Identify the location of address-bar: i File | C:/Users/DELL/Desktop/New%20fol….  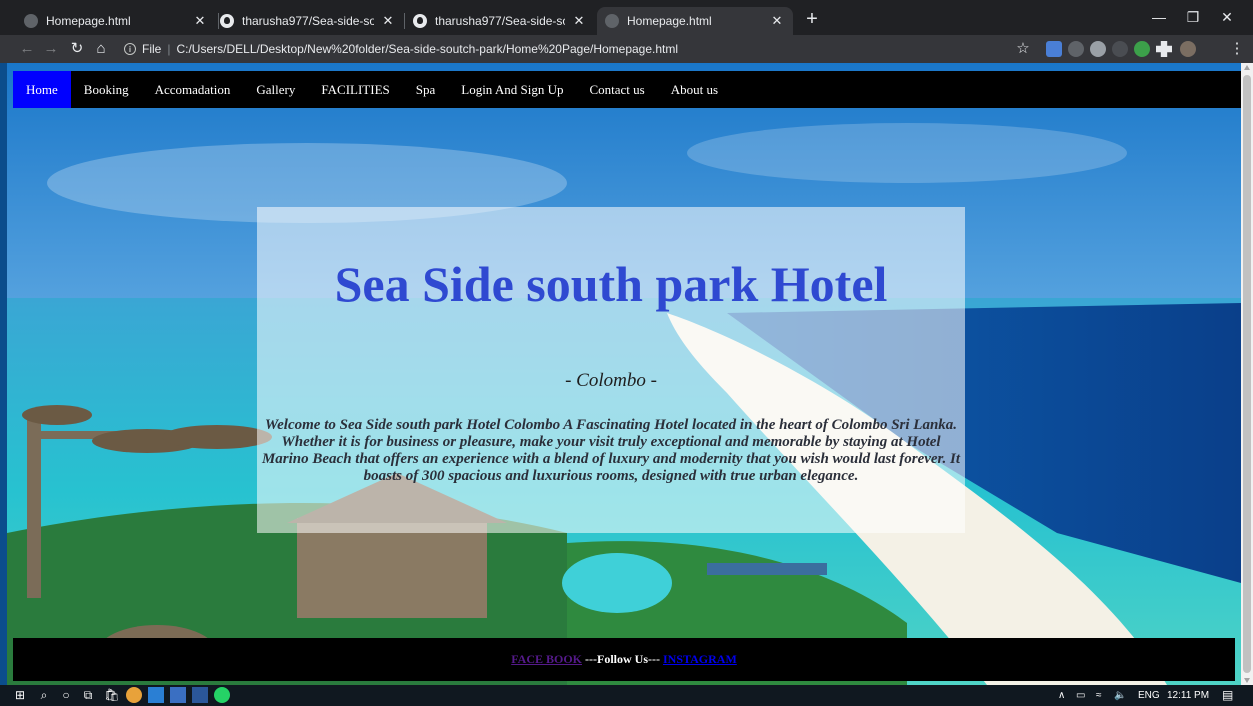
(568, 49).